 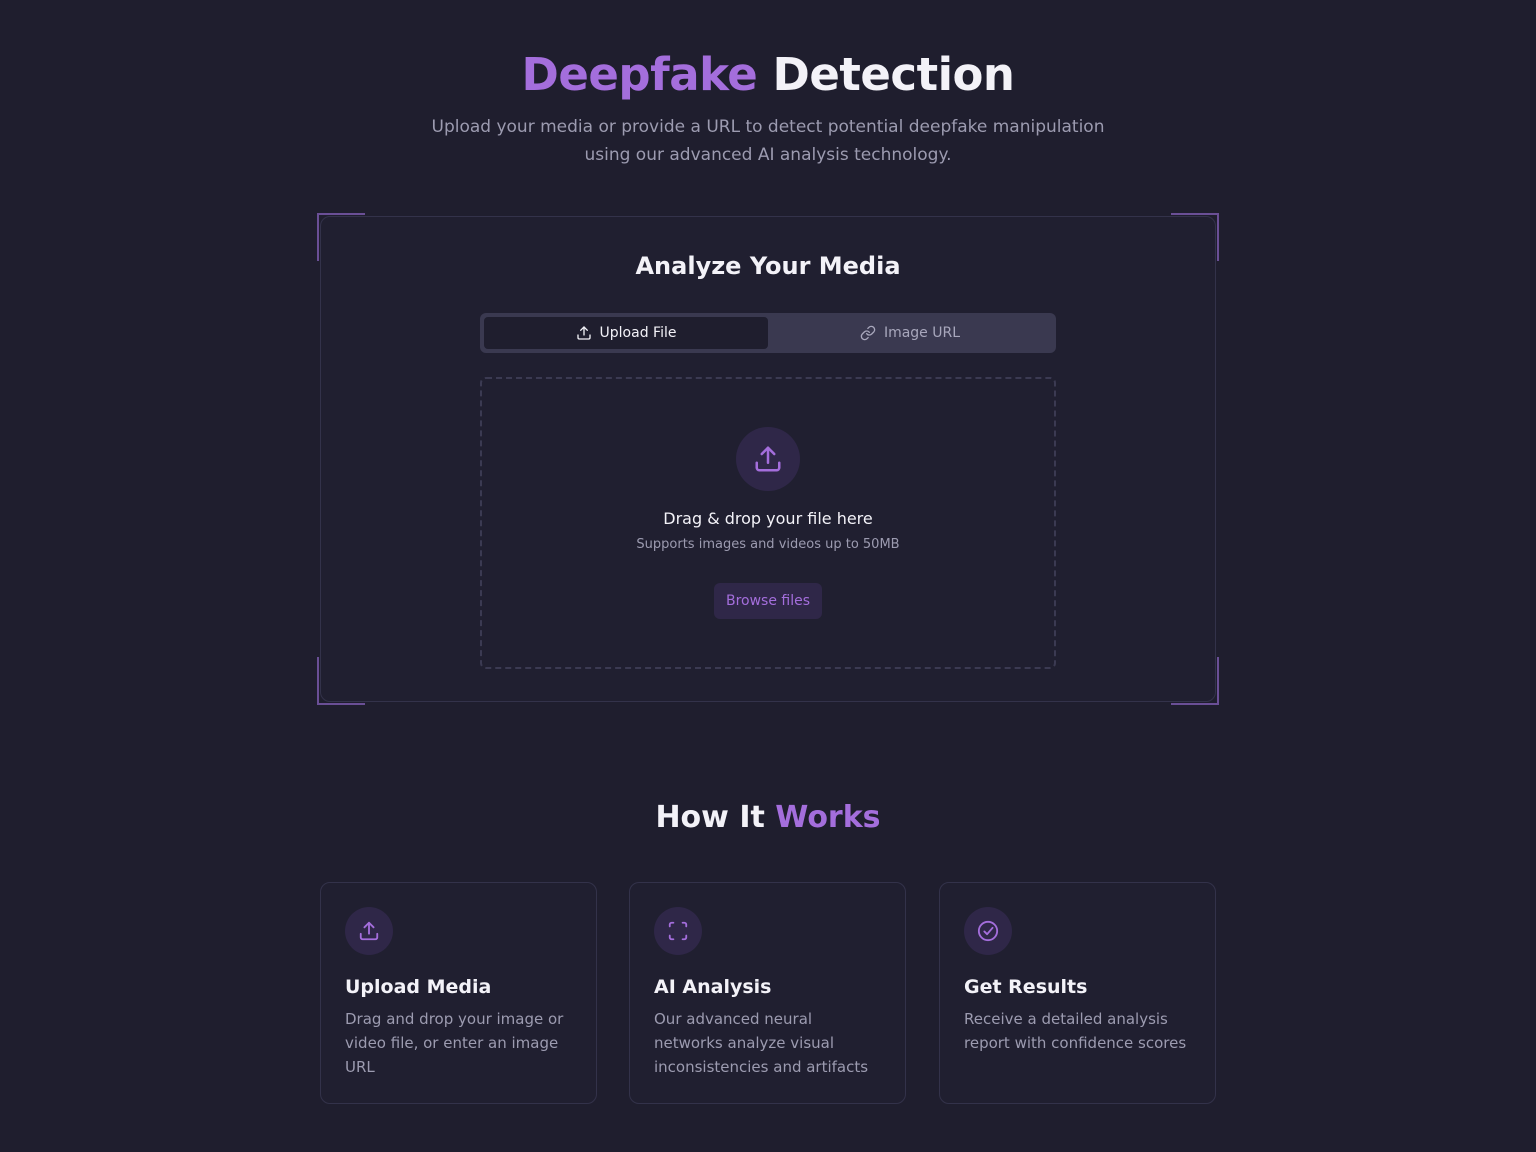 I want to click on input-mode-tabs: Upload File Image URL, so click(x=768, y=333).